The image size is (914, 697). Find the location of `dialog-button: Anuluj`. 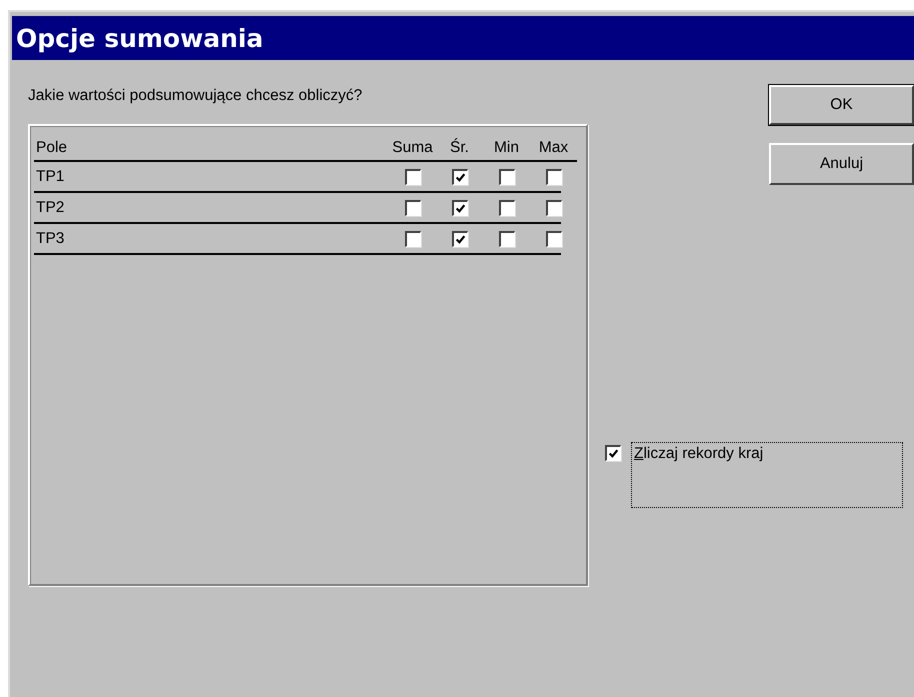

dialog-button: Anuluj is located at coordinates (841, 164).